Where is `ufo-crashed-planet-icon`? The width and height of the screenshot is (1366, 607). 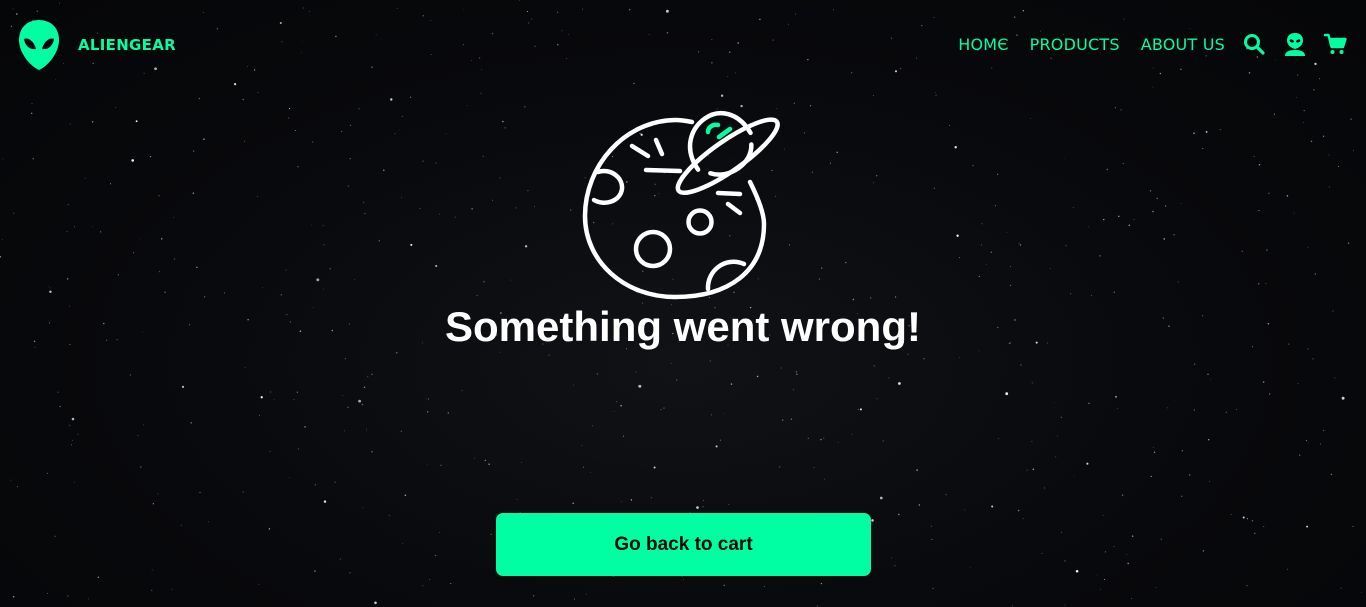 ufo-crashed-planet-icon is located at coordinates (681, 205).